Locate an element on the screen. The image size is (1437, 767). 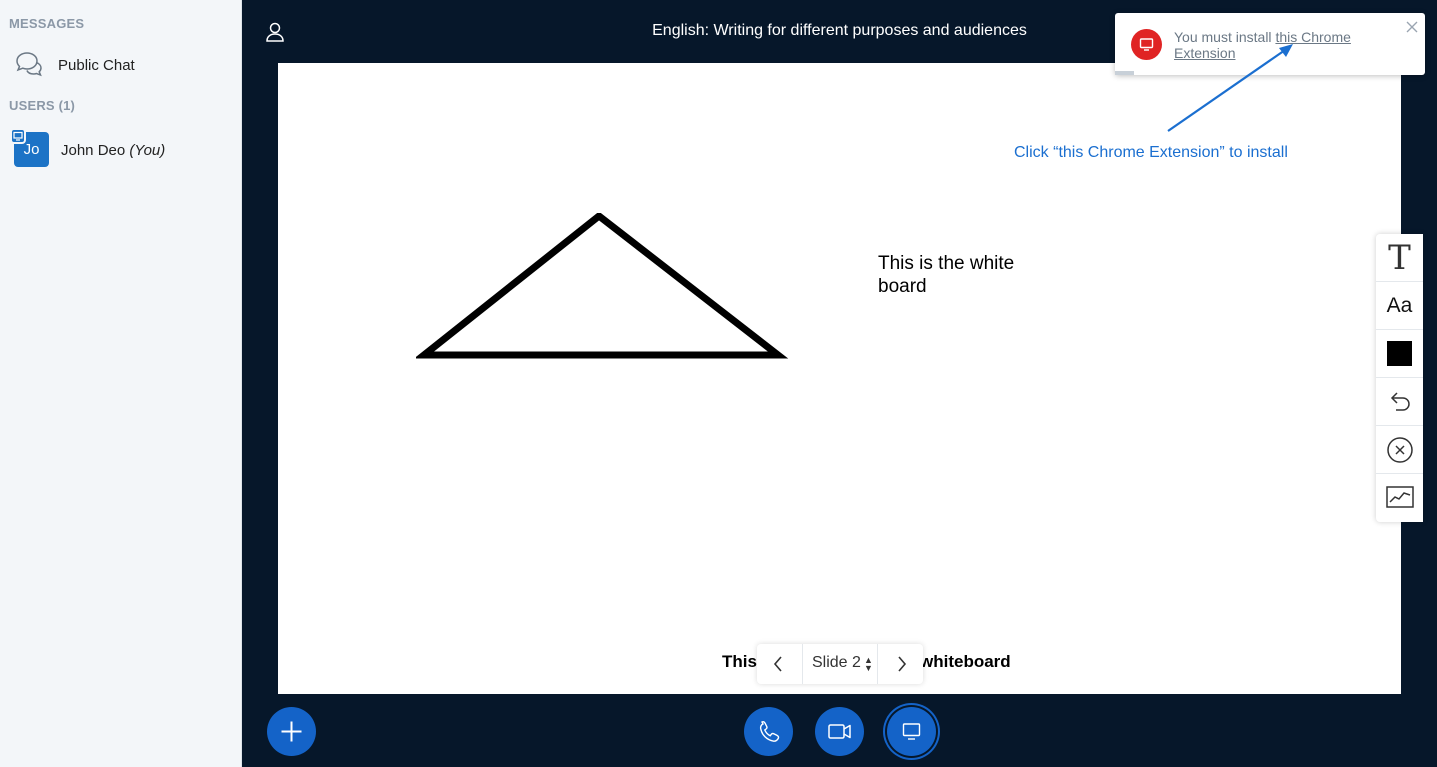
caption-left: This is located at coordinates (739, 661).